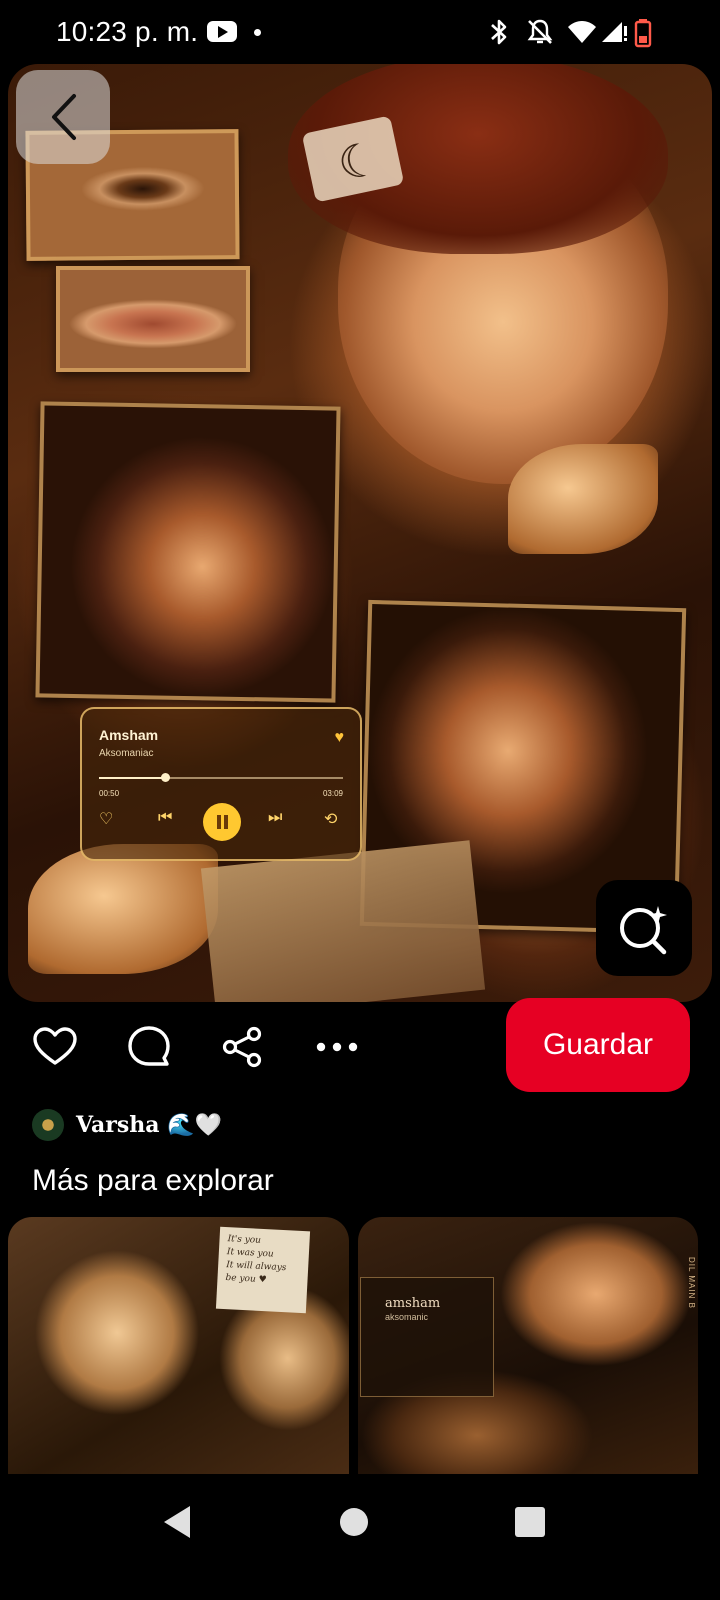 The height and width of the screenshot is (1600, 720). I want to click on tile-music-card: amsham aksomanic, so click(427, 1337).